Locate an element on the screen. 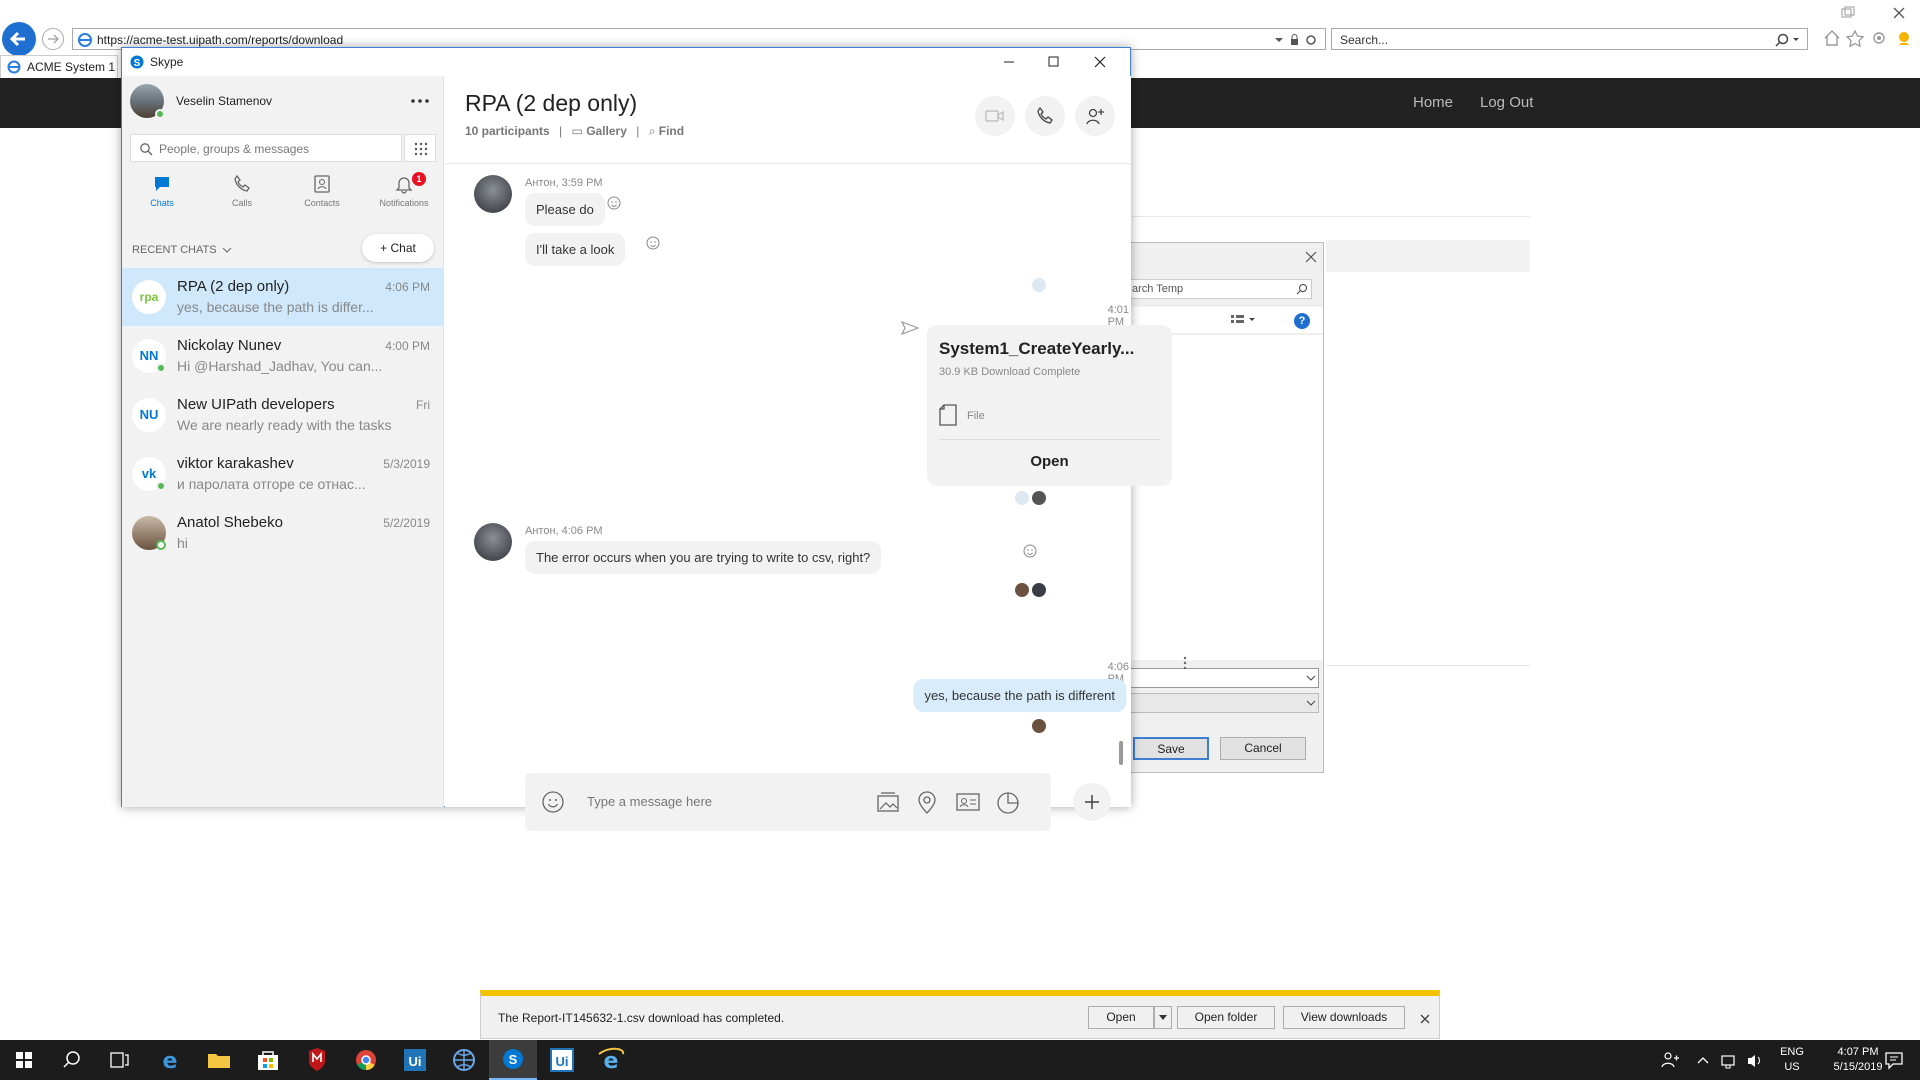 The image size is (1920, 1080). dialpad-button is located at coordinates (420, 148).